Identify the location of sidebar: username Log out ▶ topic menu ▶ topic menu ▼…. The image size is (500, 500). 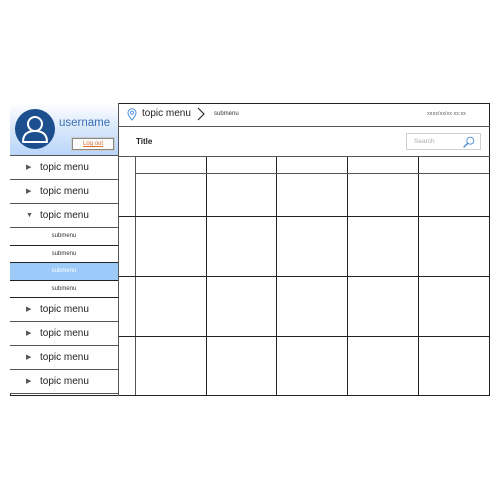
(64, 249).